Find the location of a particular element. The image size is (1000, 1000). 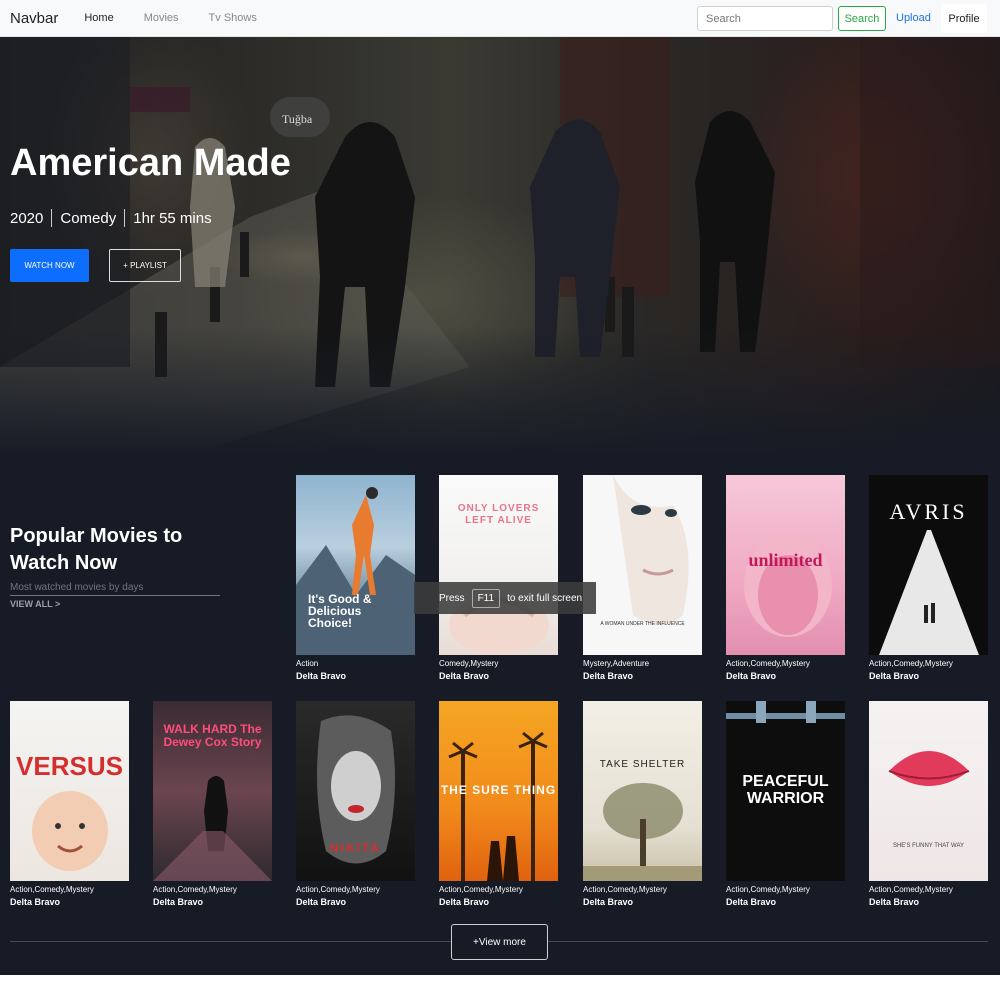

movie-poster: WALK HARD The Dewey Cox Story is located at coordinates (212, 791).